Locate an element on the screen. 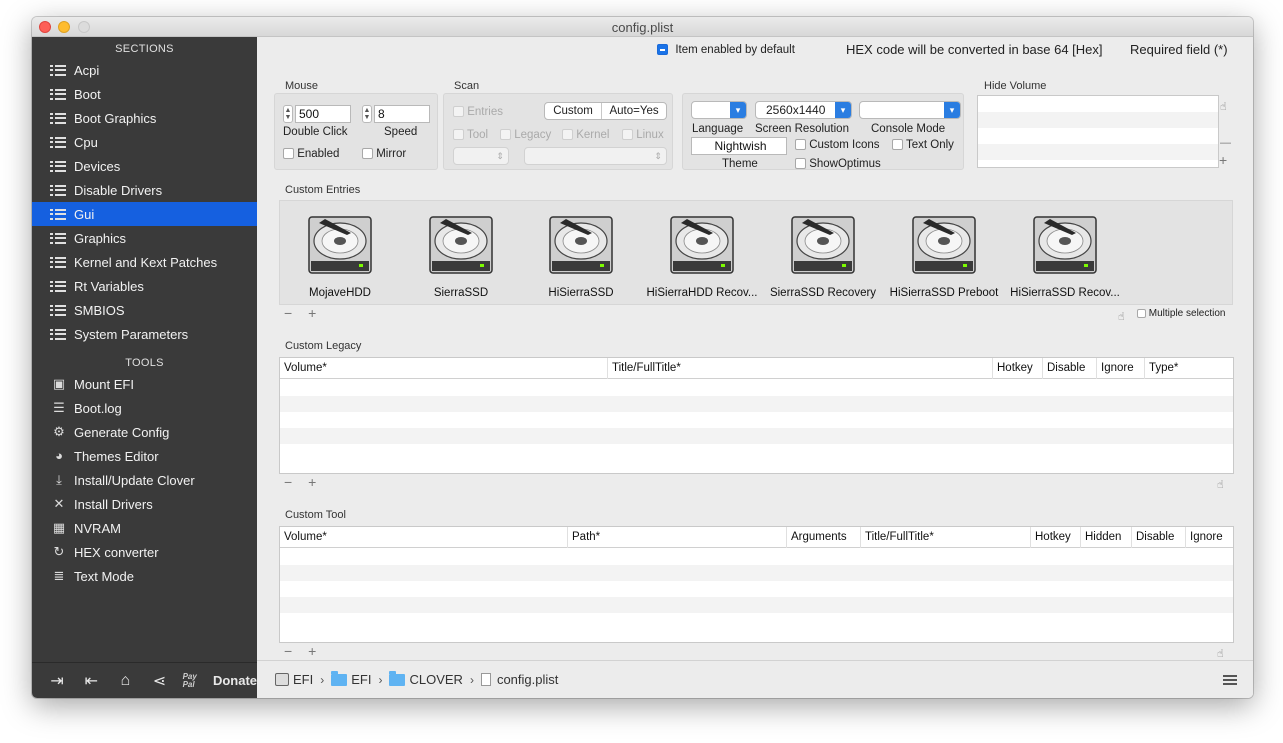 The height and width of the screenshot is (743, 1283). scan-legacy-popup: ⇕ is located at coordinates (481, 156).